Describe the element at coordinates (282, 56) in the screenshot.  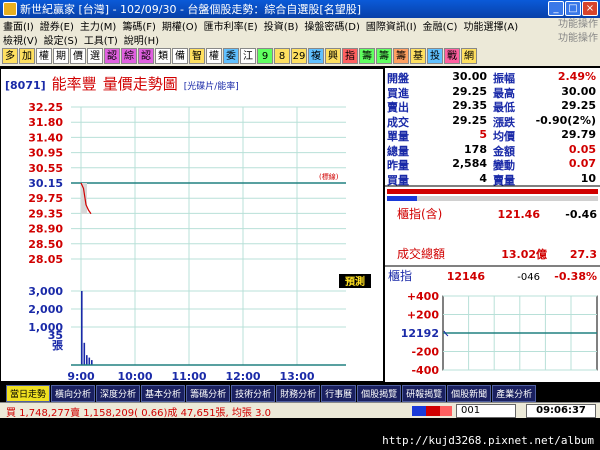
I see `toolbar-button: 8` at that location.